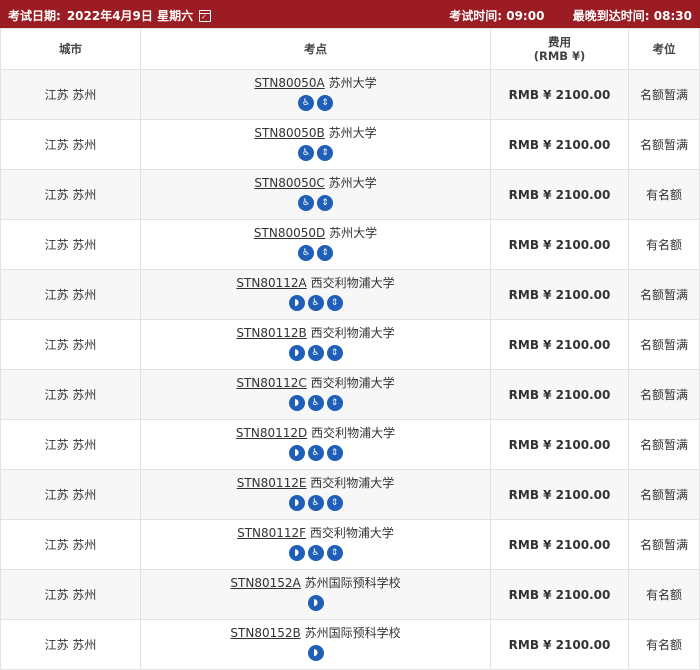 Image resolution: width=700 pixels, height=670 pixels. Describe the element at coordinates (352, 583) in the screenshot. I see `center-name: 苏州国际预科学校` at that location.